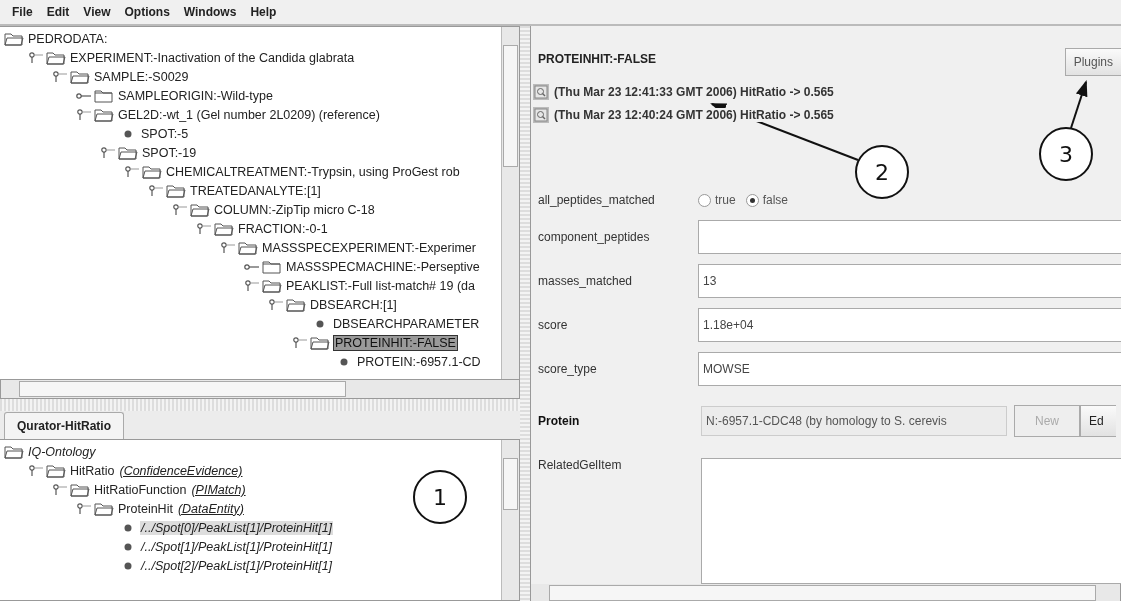 This screenshot has width=1121, height=601. What do you see at coordinates (882, 172) in the screenshot?
I see `callout-number: 2` at bounding box center [882, 172].